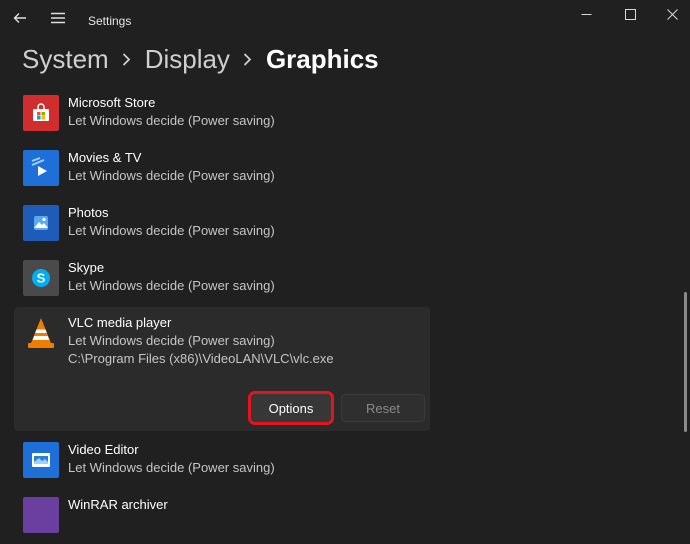 This screenshot has width=690, height=544. Describe the element at coordinates (41, 333) in the screenshot. I see `vlc-icon` at that location.